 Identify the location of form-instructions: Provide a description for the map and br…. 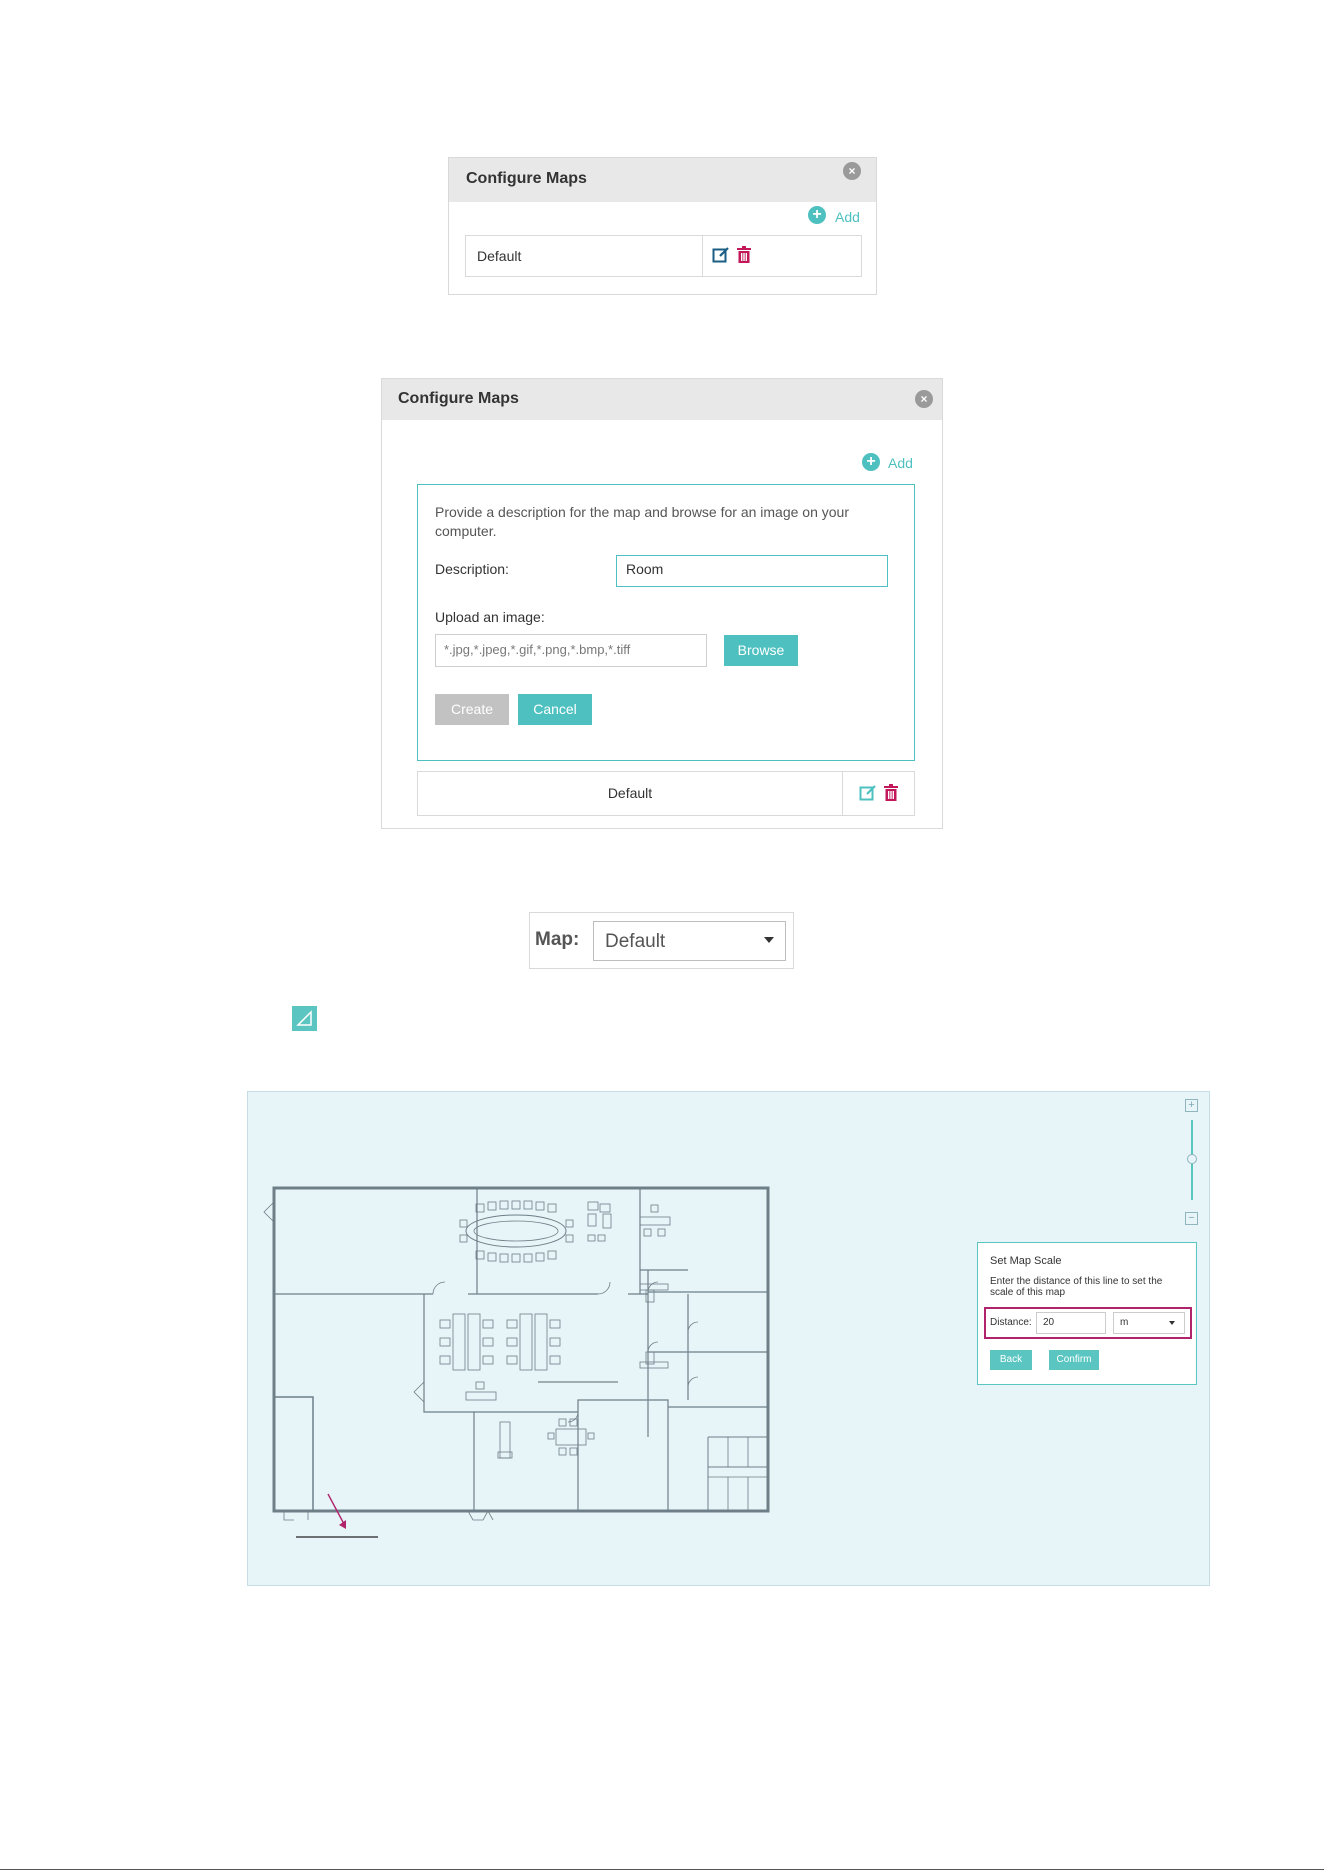
(642, 521).